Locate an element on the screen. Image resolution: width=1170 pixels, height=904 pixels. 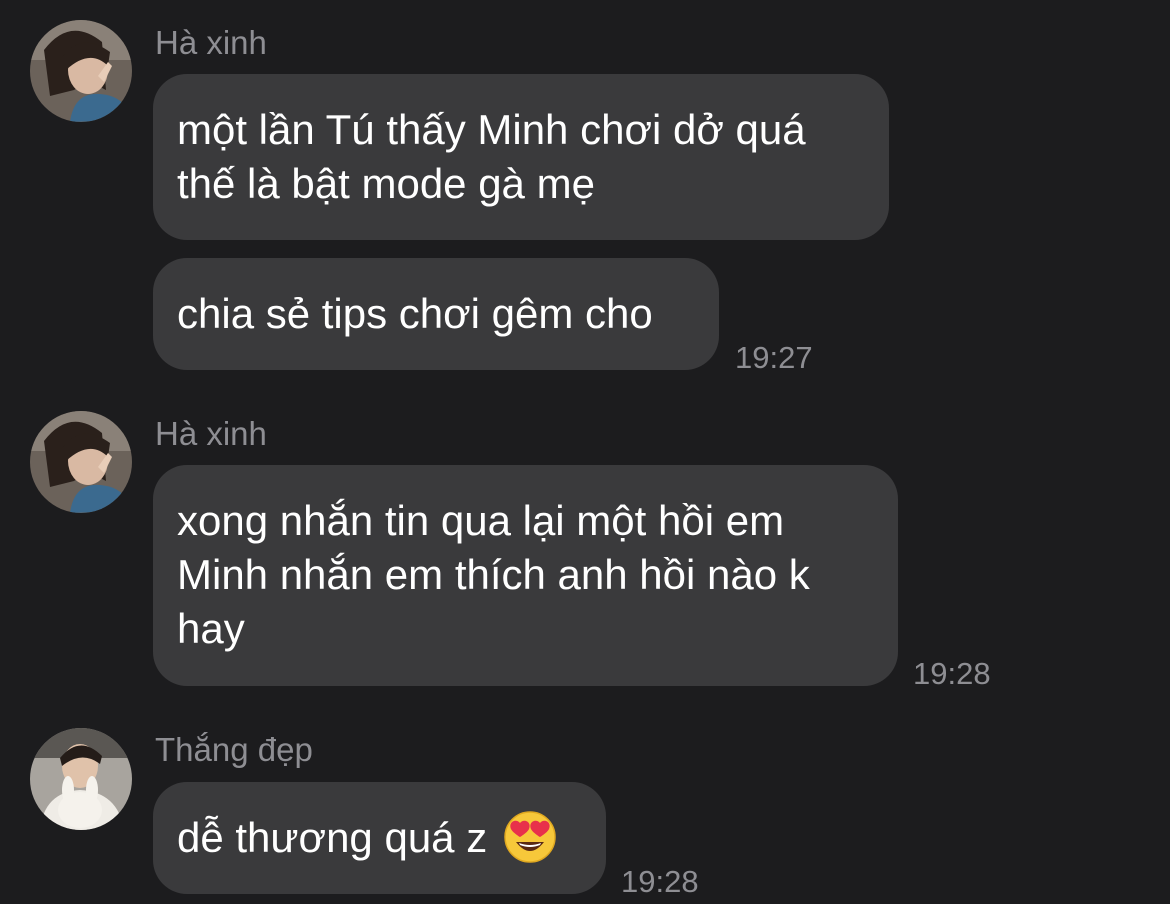
avatar-thang-dep is located at coordinates (81, 779).